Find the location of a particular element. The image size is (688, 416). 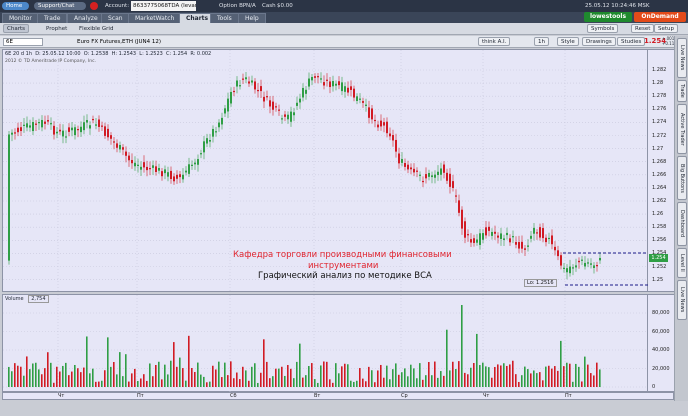

style-button: Style is located at coordinates (568, 41).